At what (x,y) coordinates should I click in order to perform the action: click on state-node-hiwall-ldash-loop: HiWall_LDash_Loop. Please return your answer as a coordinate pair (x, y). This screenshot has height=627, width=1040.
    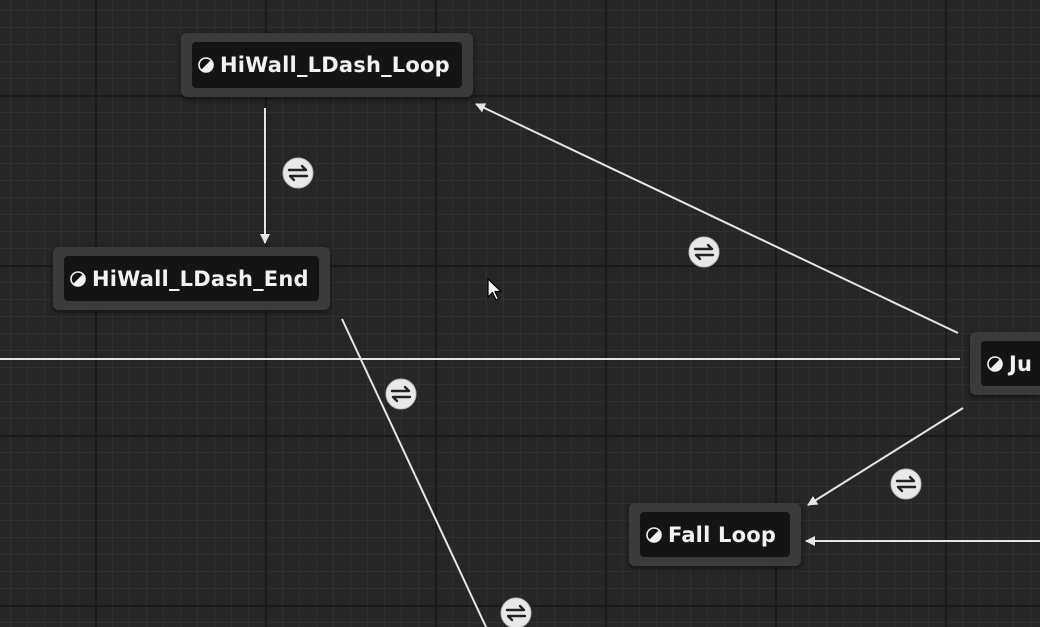
    Looking at the image, I should click on (327, 65).